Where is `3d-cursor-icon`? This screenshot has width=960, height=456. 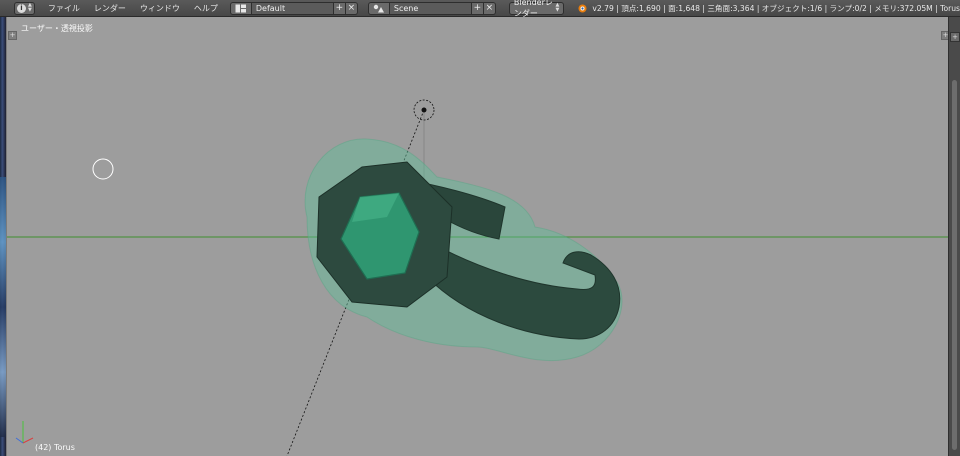
3d-cursor-icon is located at coordinates (103, 169).